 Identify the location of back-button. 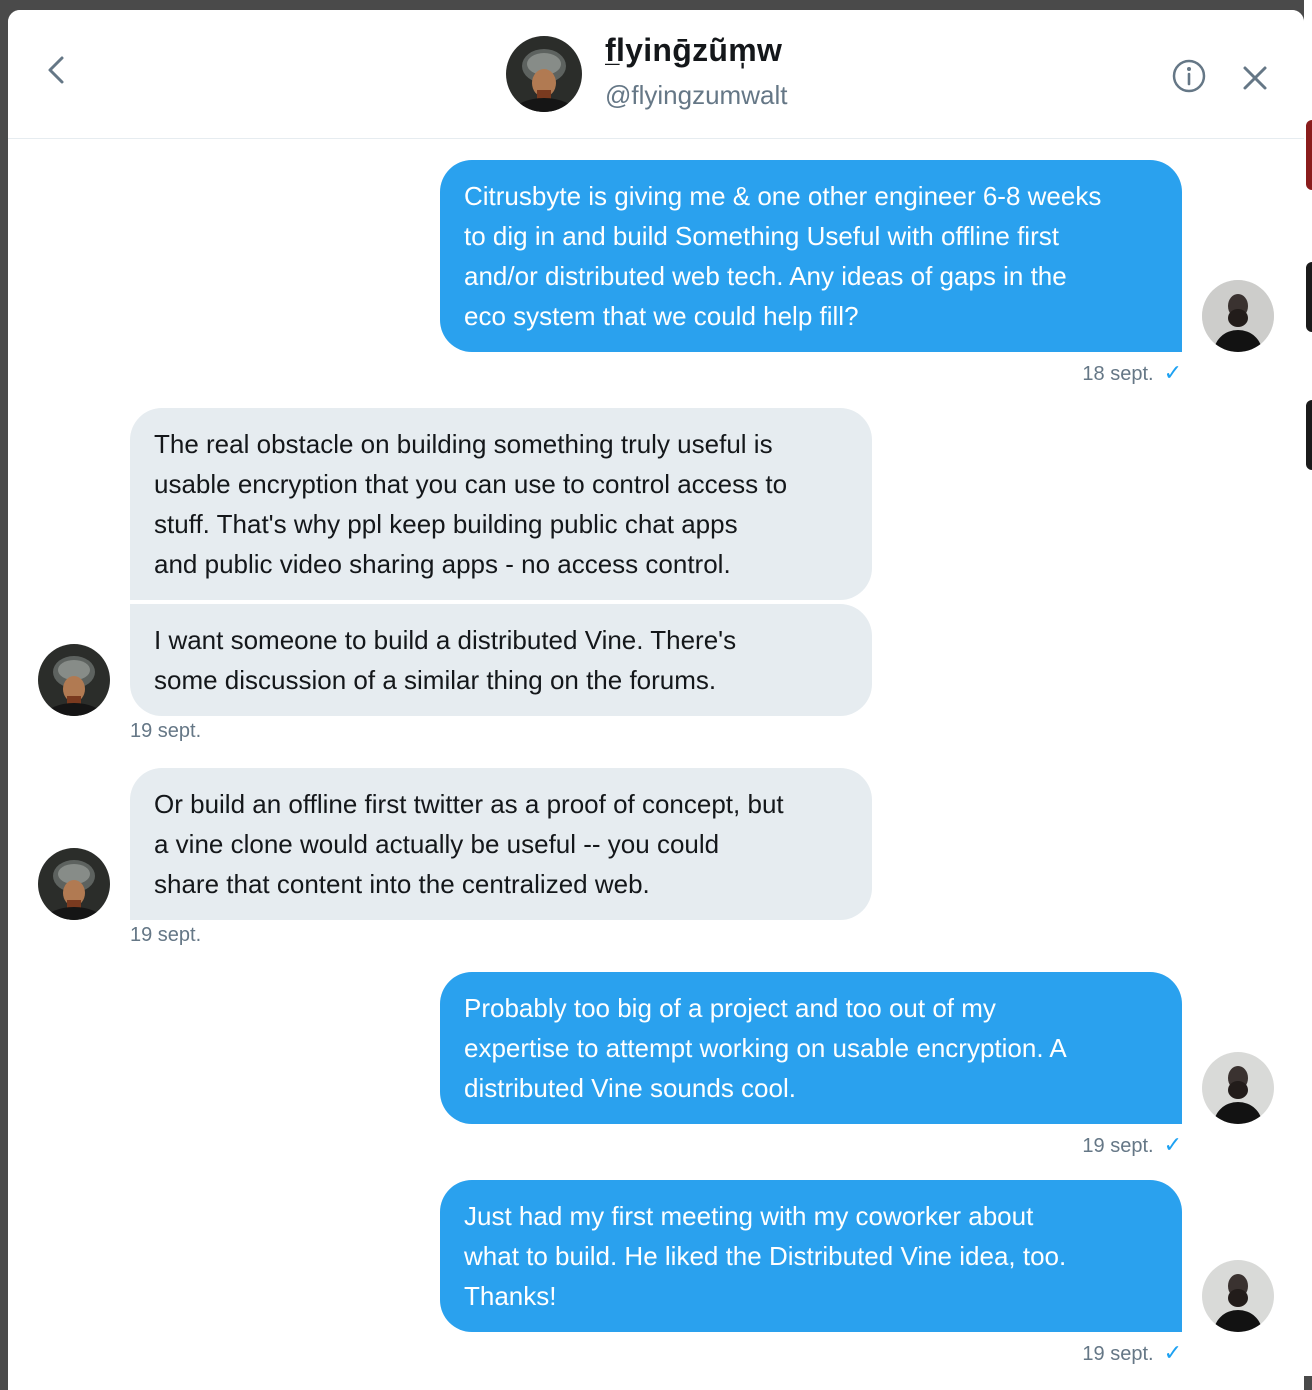
(56, 70).